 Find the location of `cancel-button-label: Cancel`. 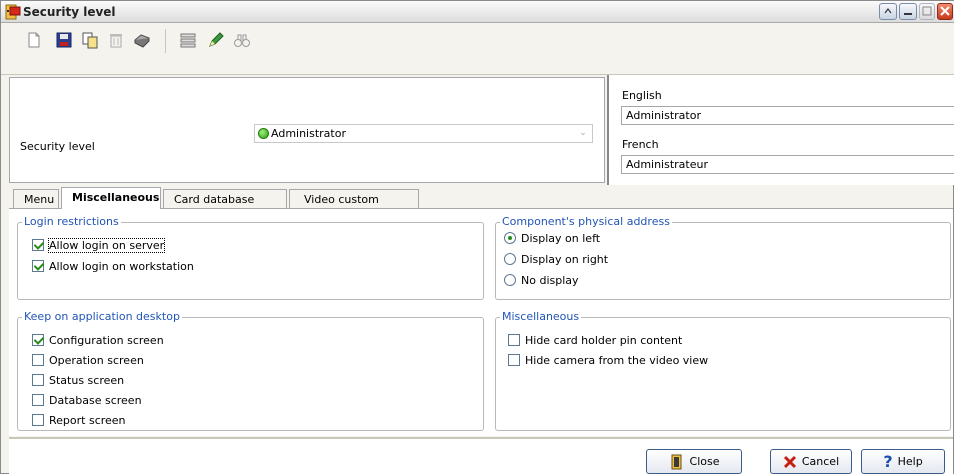

cancel-button-label: Cancel is located at coordinates (820, 461).